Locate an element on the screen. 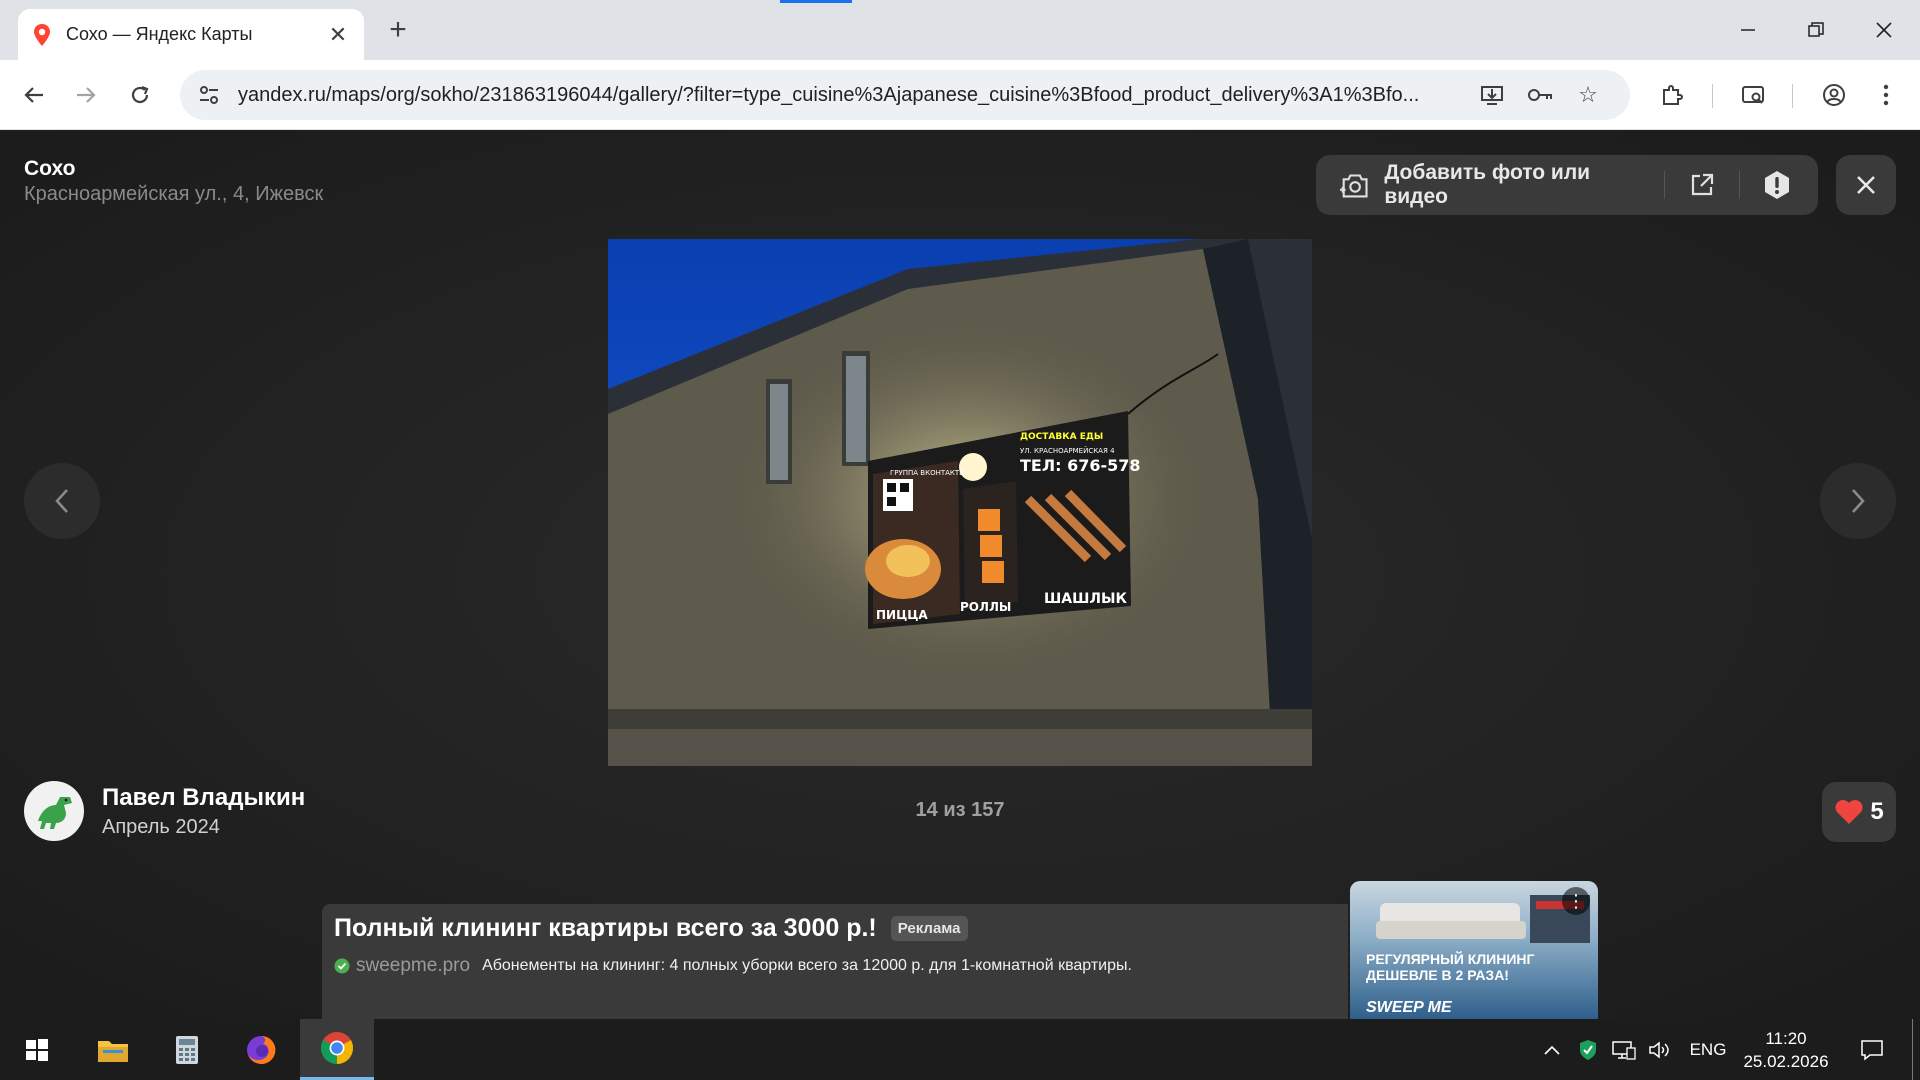 The image size is (1920, 1080). tab-loading-accent is located at coordinates (816, 1).